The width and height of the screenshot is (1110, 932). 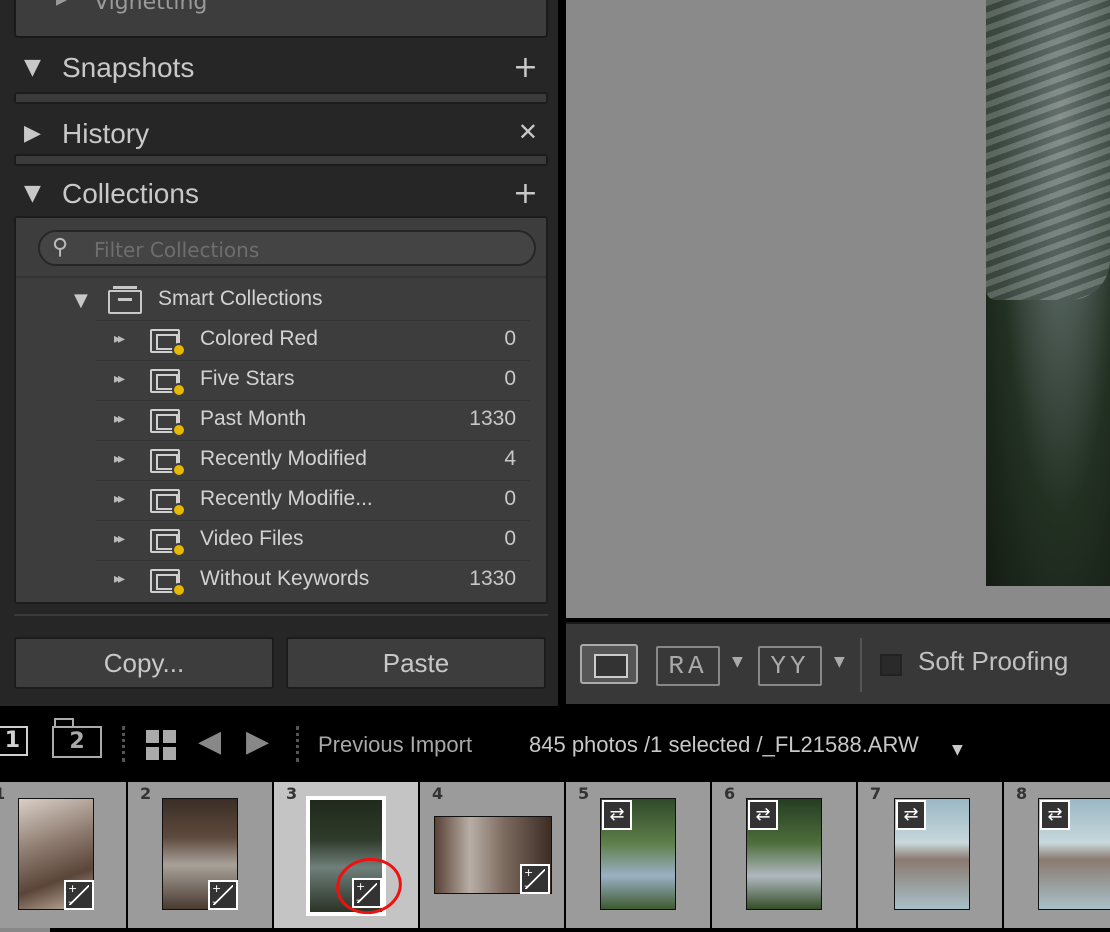 What do you see at coordinates (528, 132) in the screenshot?
I see `clear-history-button: ✕` at bounding box center [528, 132].